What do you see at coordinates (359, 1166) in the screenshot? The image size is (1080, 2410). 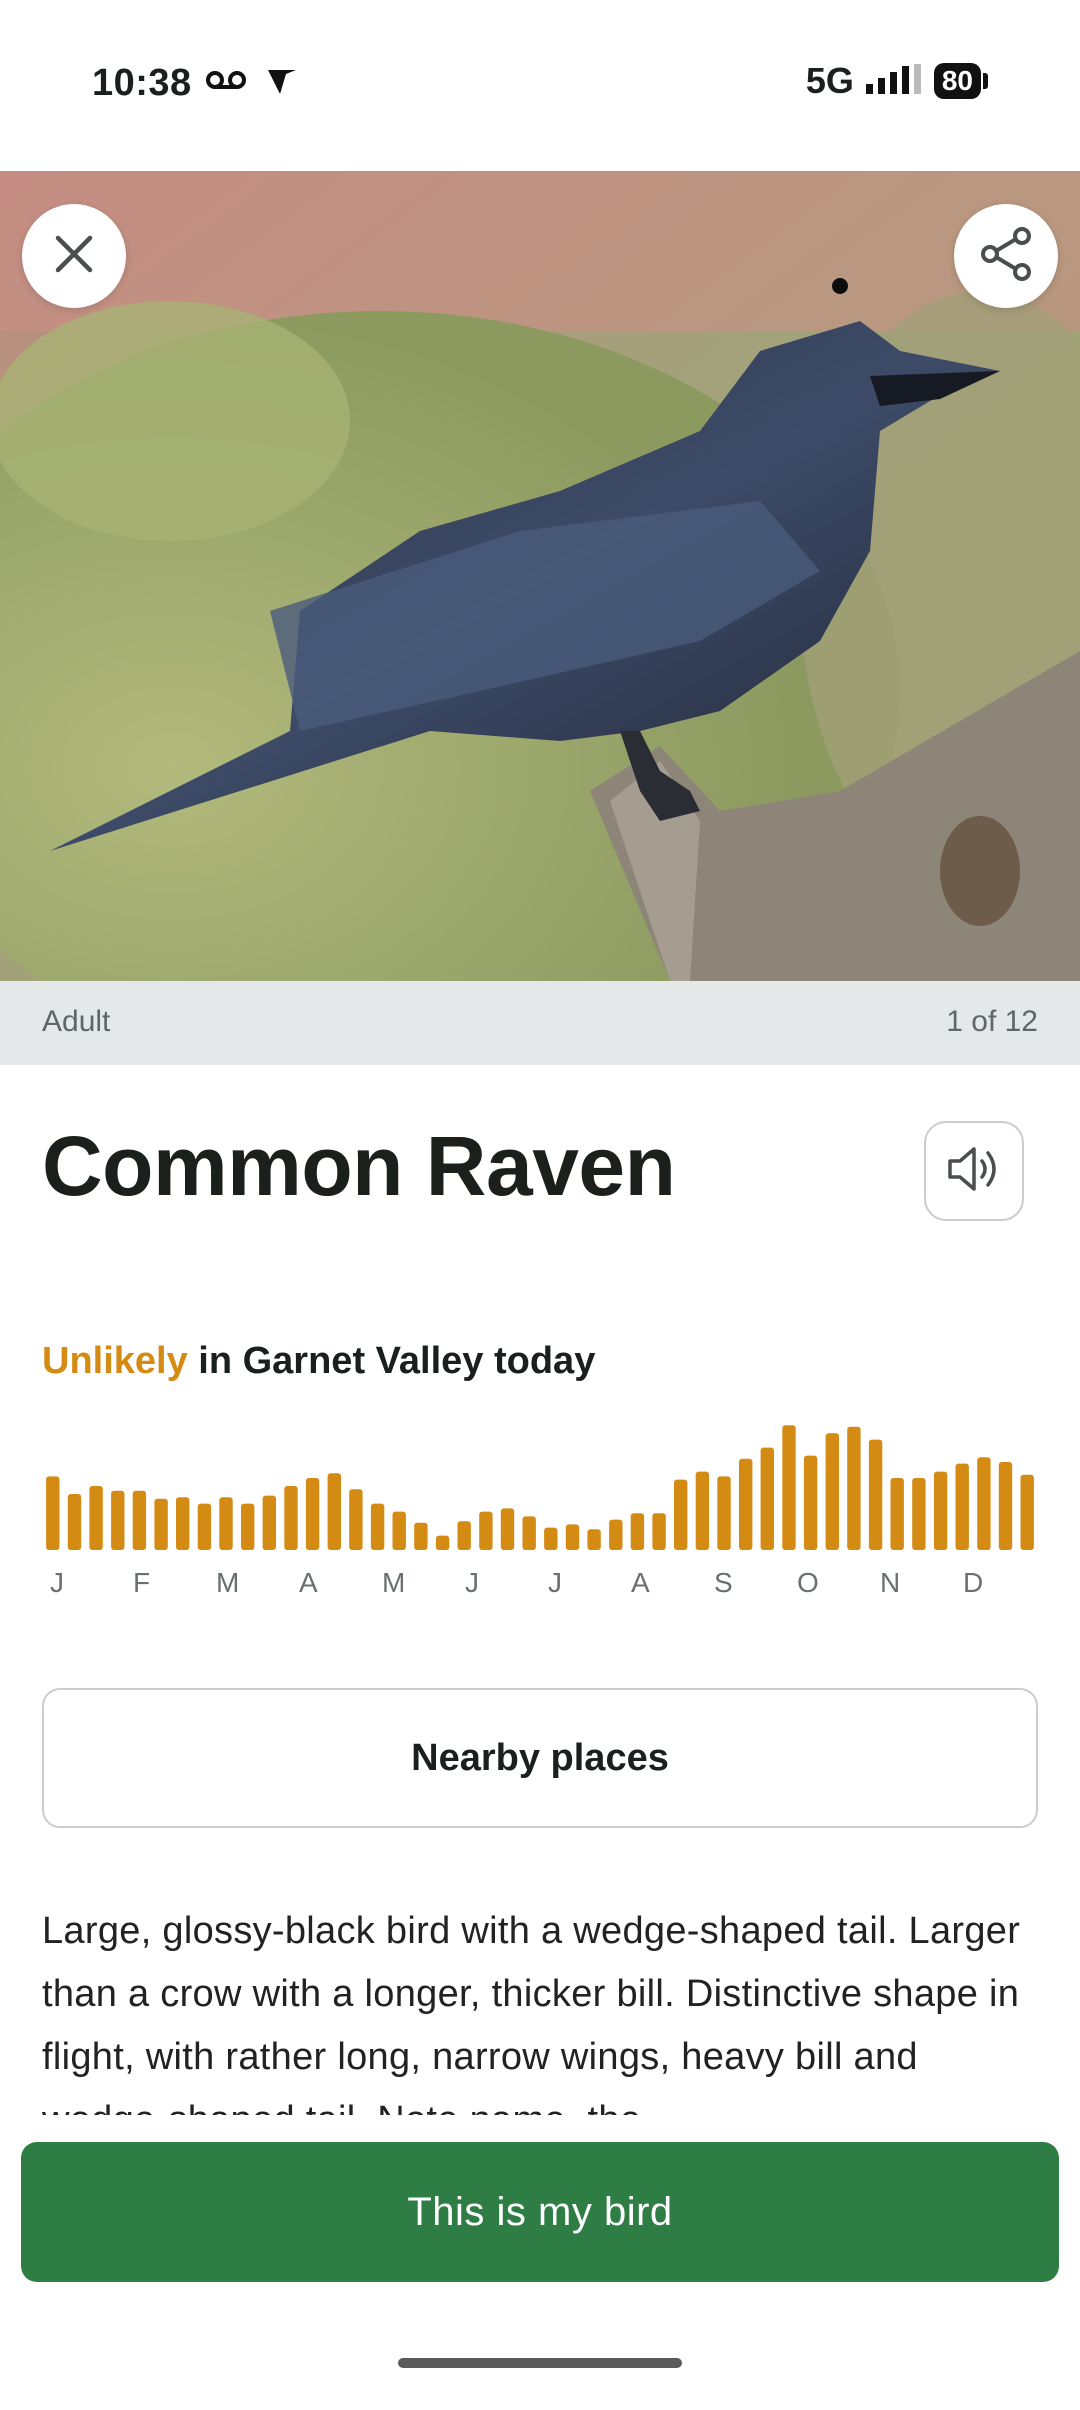 I see `bird-name-title: Common Raven` at bounding box center [359, 1166].